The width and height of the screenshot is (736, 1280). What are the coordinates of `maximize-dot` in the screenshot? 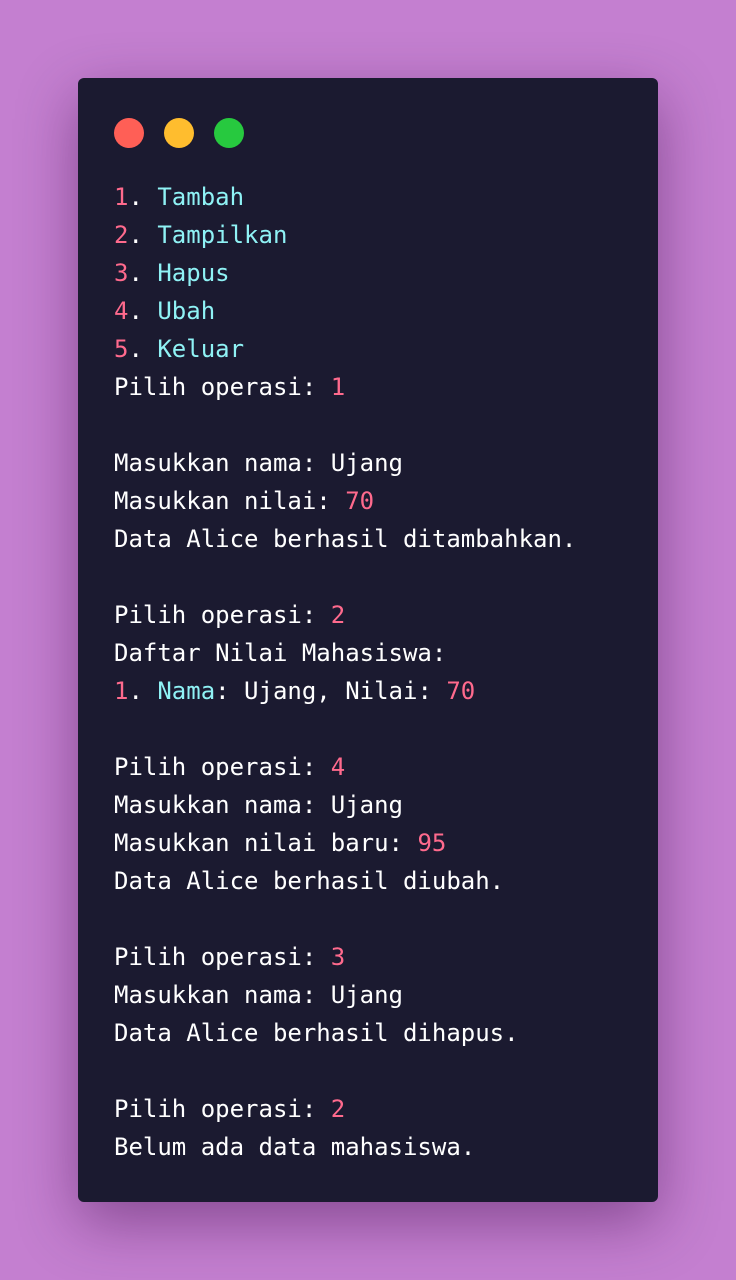 It's located at (229, 133).